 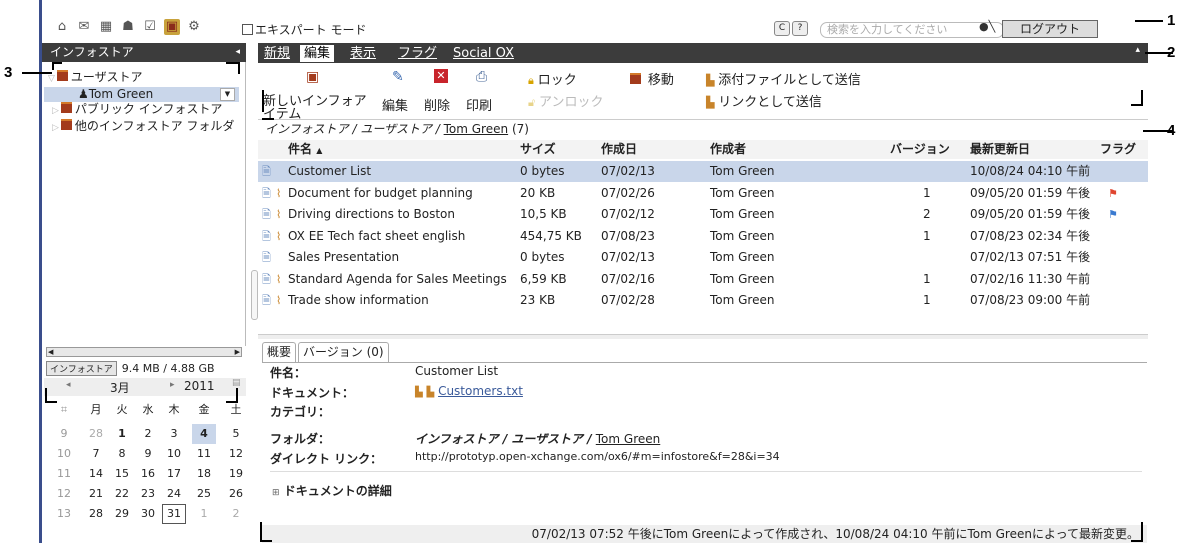 I want to click on logout-button: ログアウト, so click(x=1050, y=29).